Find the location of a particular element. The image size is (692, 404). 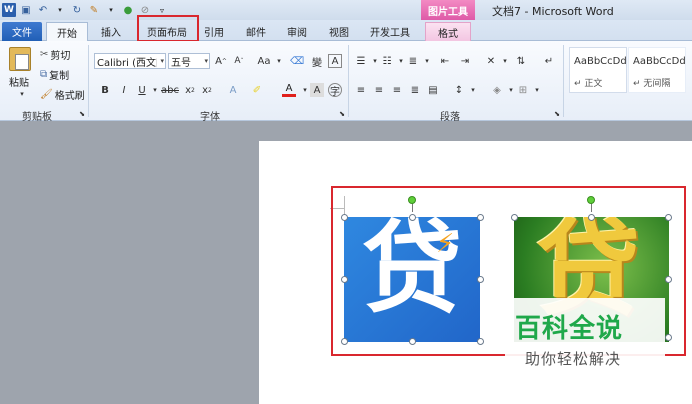

char-border-icon: A is located at coordinates (335, 61).